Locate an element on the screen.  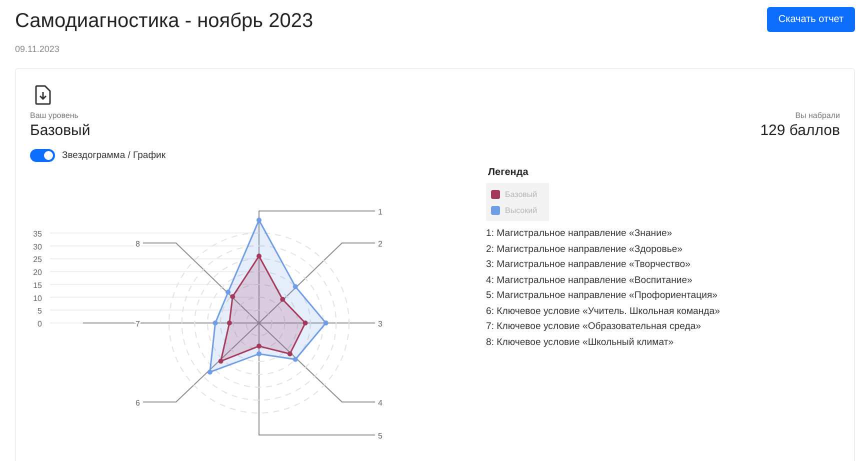
toggle-switch is located at coordinates (42, 155).